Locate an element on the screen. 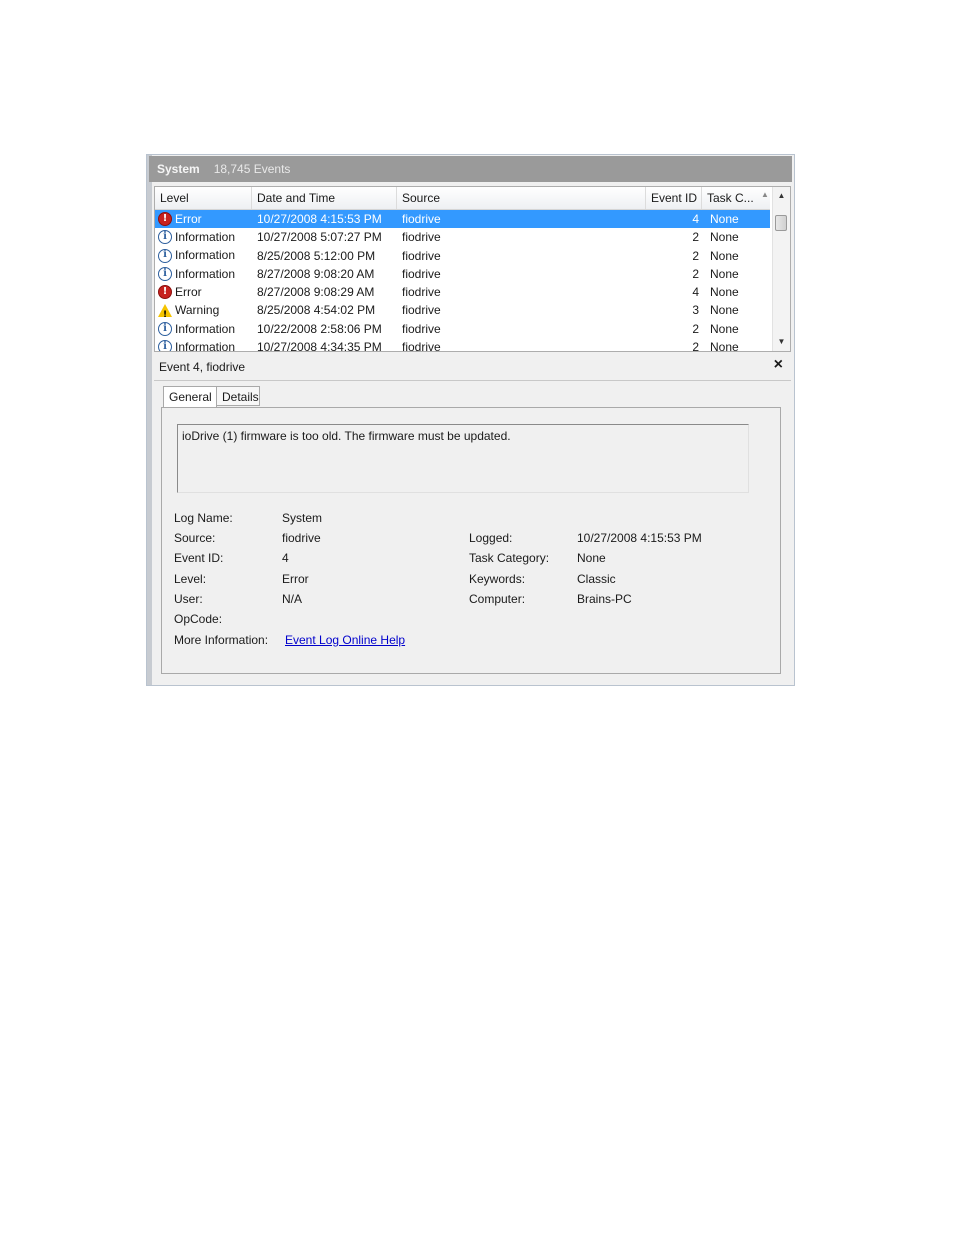 Image resolution: width=954 pixels, height=1235 pixels. label-event-id: Event ID: is located at coordinates (199, 558).